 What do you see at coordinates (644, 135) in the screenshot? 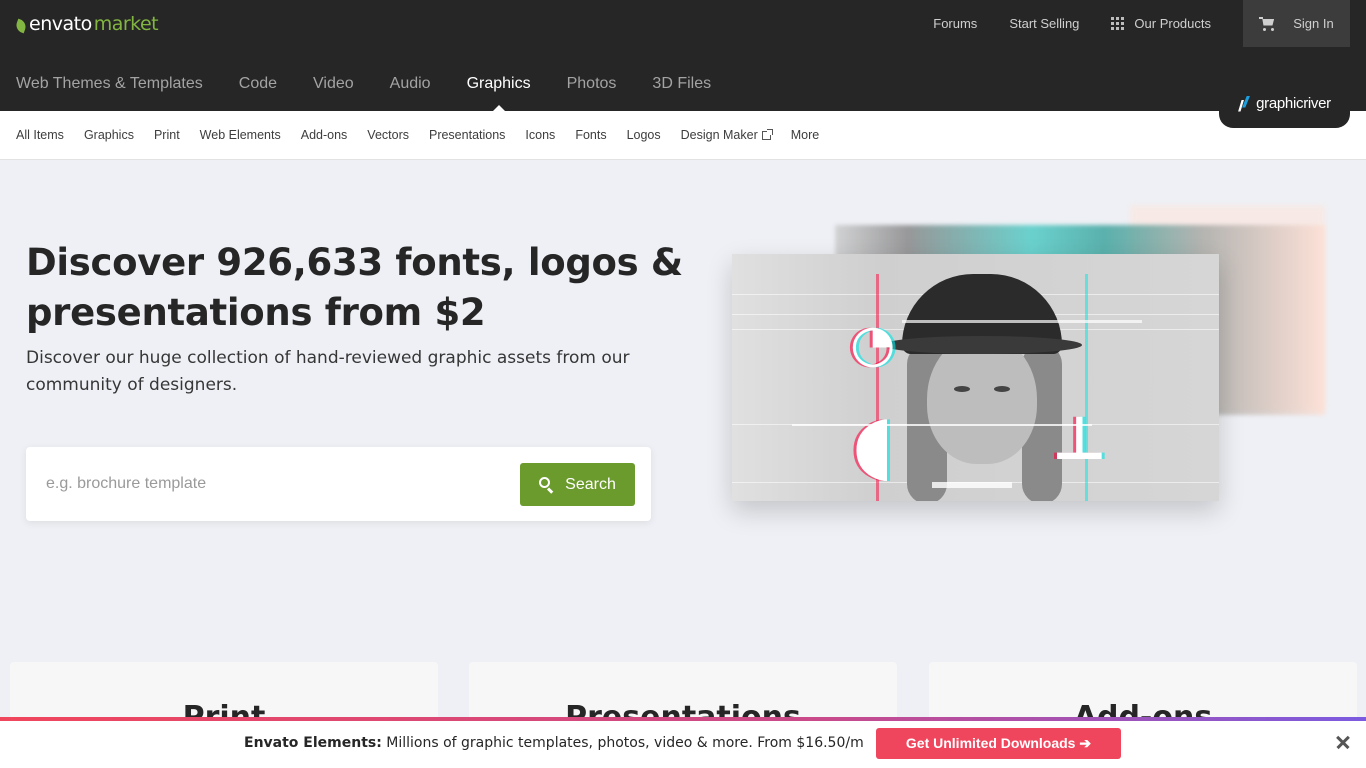
I see `subnav-logos: Logos` at bounding box center [644, 135].